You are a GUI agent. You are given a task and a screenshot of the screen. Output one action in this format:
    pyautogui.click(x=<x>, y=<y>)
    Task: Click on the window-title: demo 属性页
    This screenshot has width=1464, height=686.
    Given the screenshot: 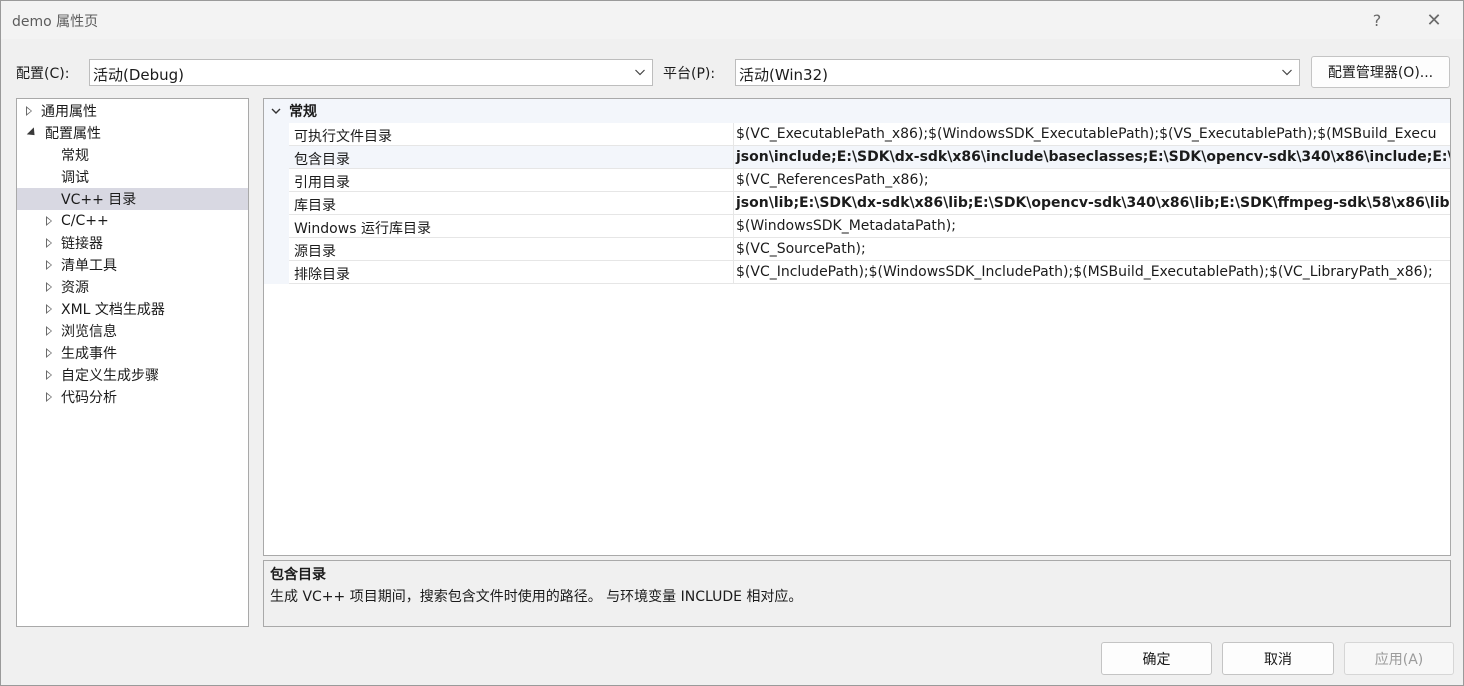 What is the action you would take?
    pyautogui.click(x=55, y=22)
    